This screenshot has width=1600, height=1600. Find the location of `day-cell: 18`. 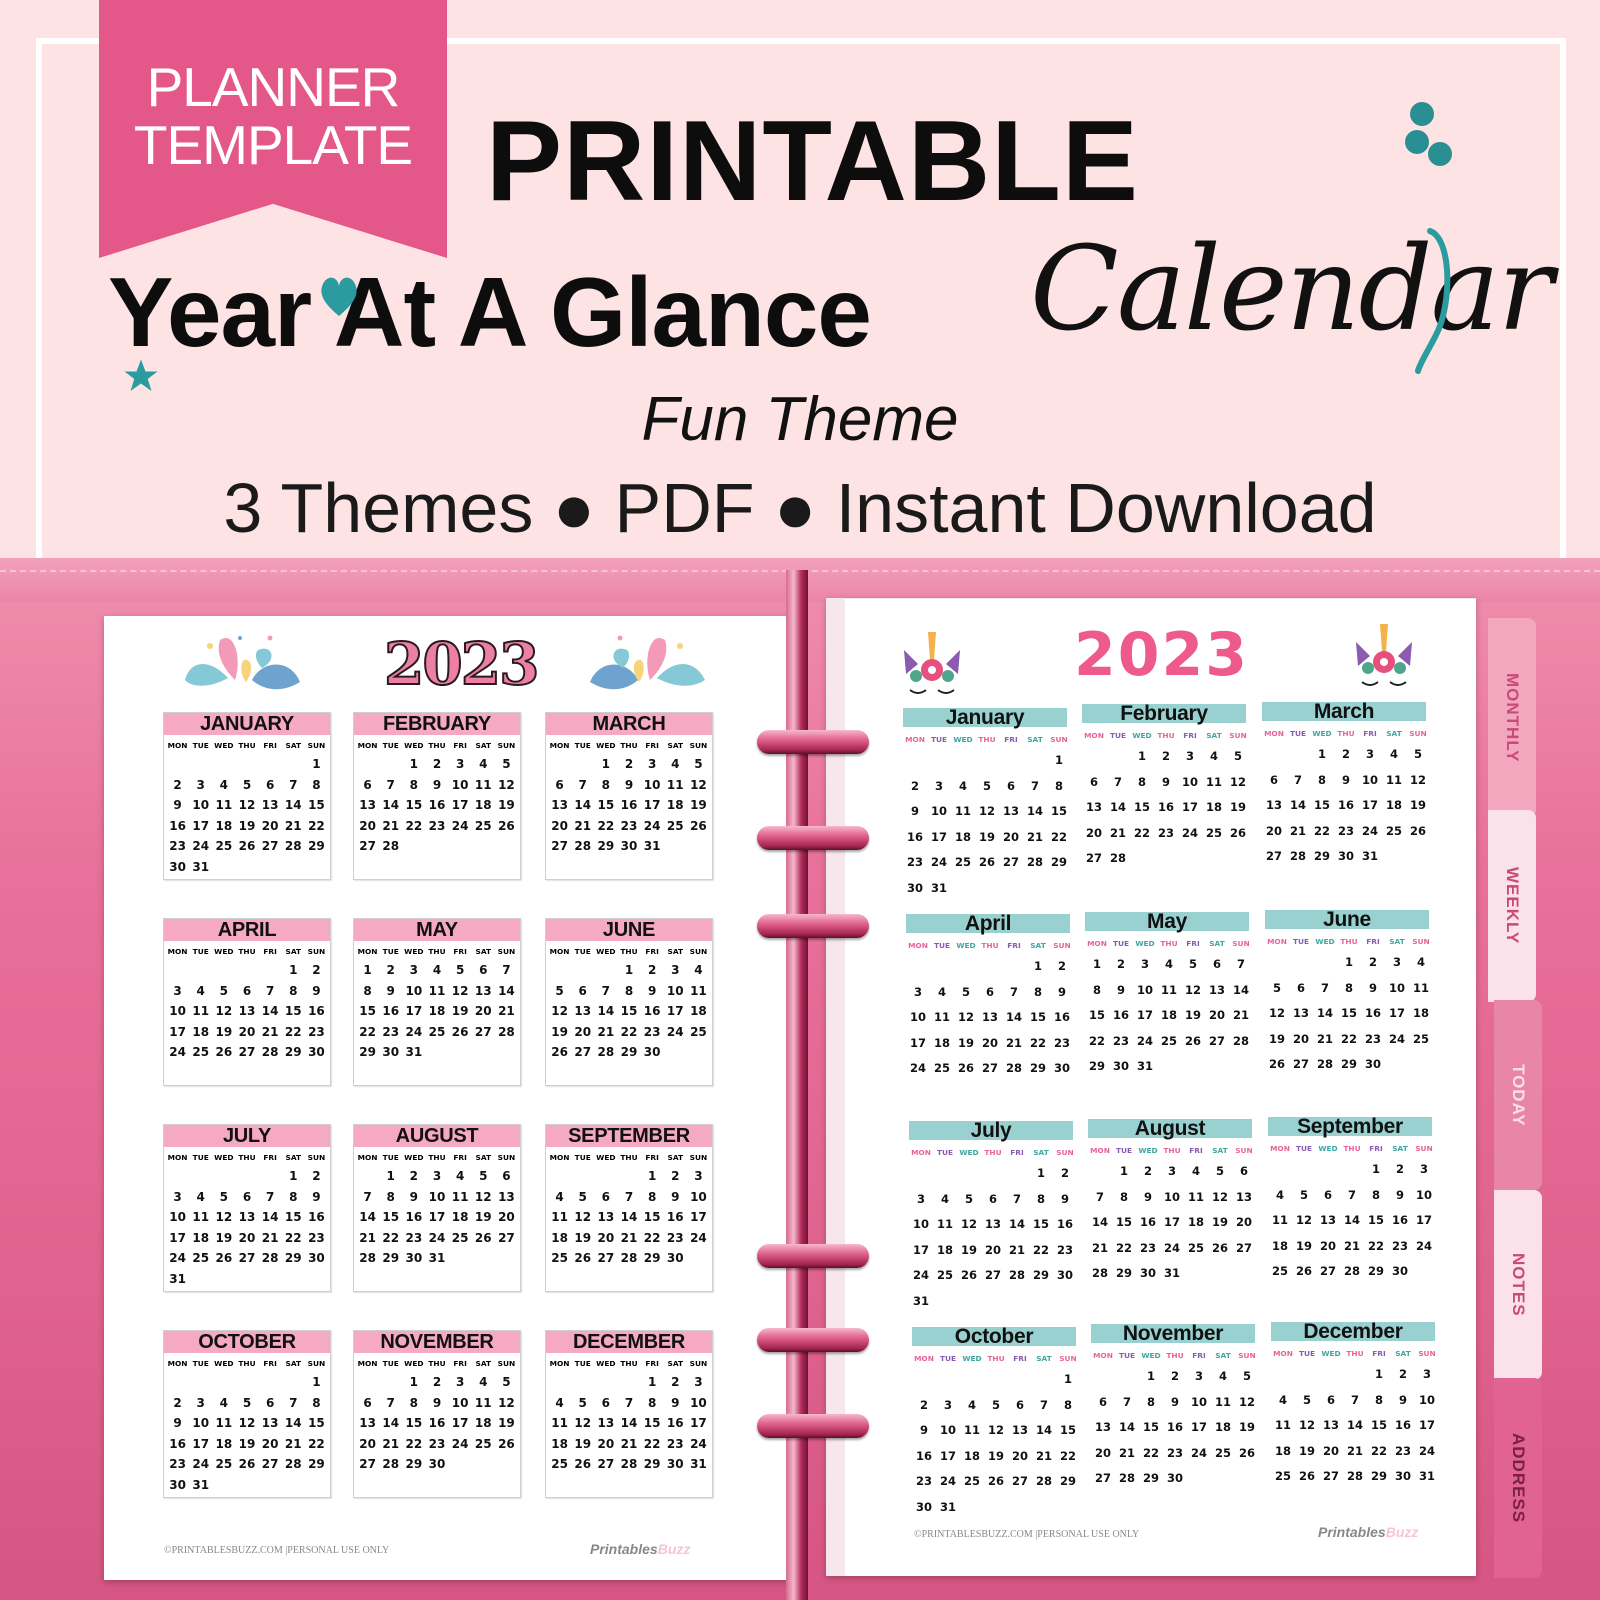

day-cell: 18 is located at coordinates (483, 805).